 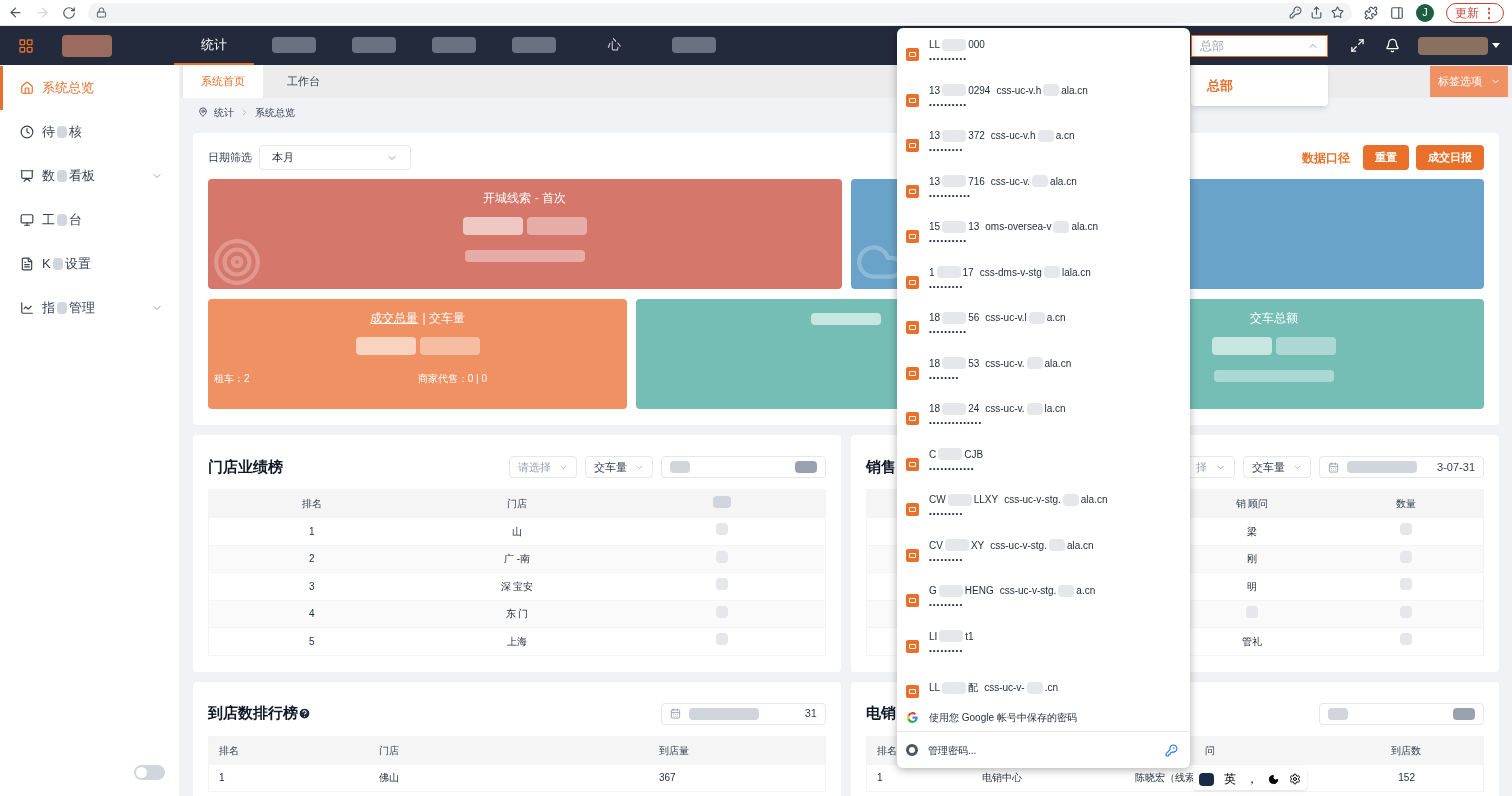 What do you see at coordinates (986, 500) in the screenshot?
I see `username: LLXY` at bounding box center [986, 500].